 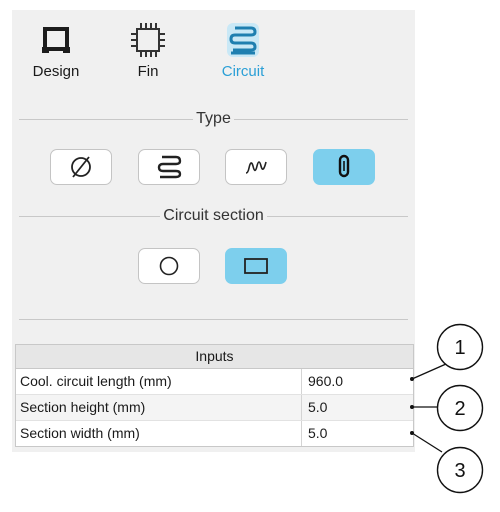 I want to click on callout-number-3: 3, so click(x=459, y=471).